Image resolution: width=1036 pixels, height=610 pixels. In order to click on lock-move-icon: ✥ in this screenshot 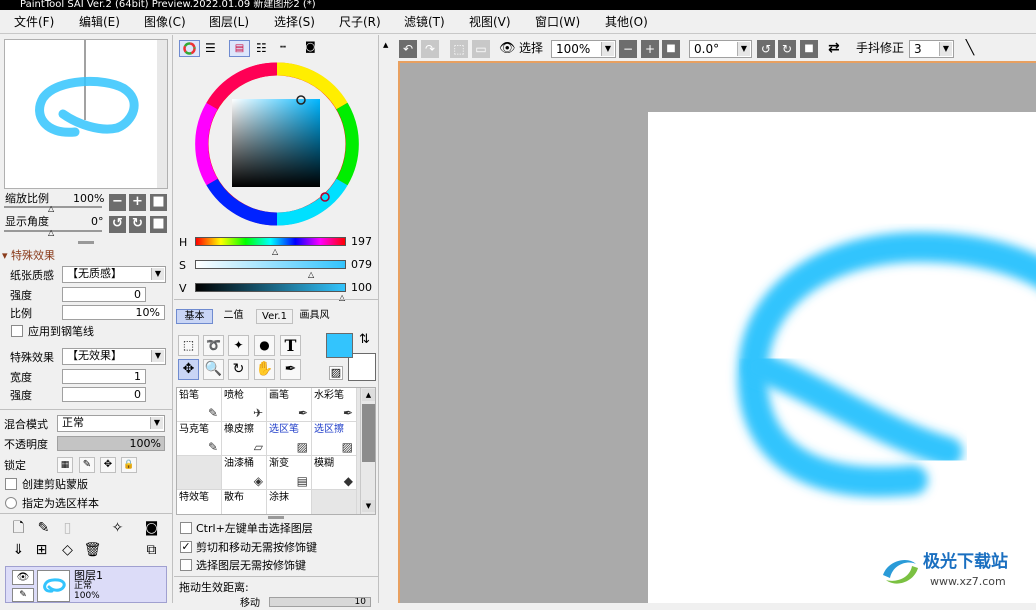, I will do `click(108, 465)`.